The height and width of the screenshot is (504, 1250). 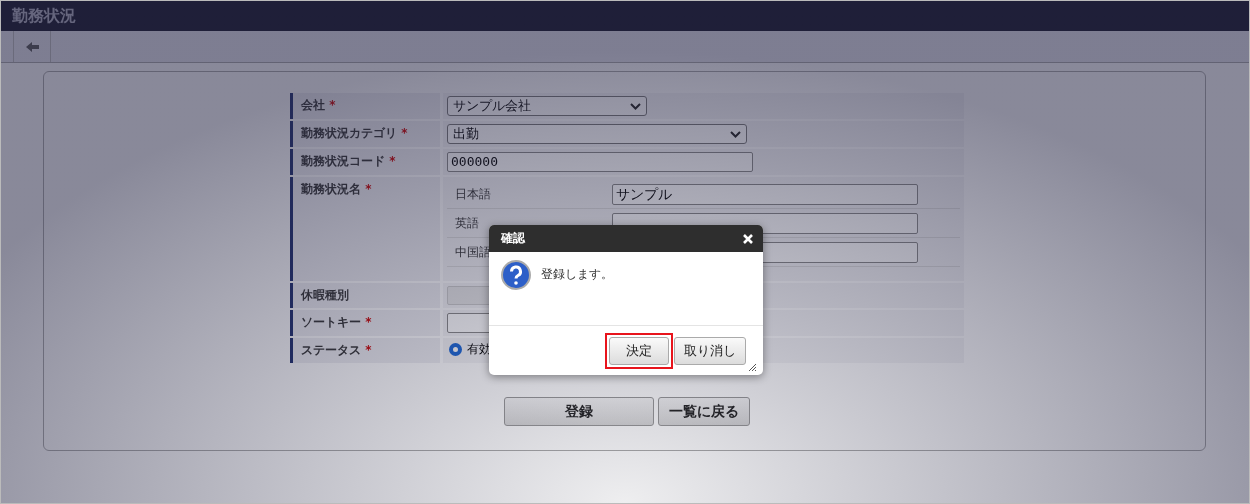 What do you see at coordinates (349, 133) in the screenshot?
I see `field-label: 勤務状況カテゴリ` at bounding box center [349, 133].